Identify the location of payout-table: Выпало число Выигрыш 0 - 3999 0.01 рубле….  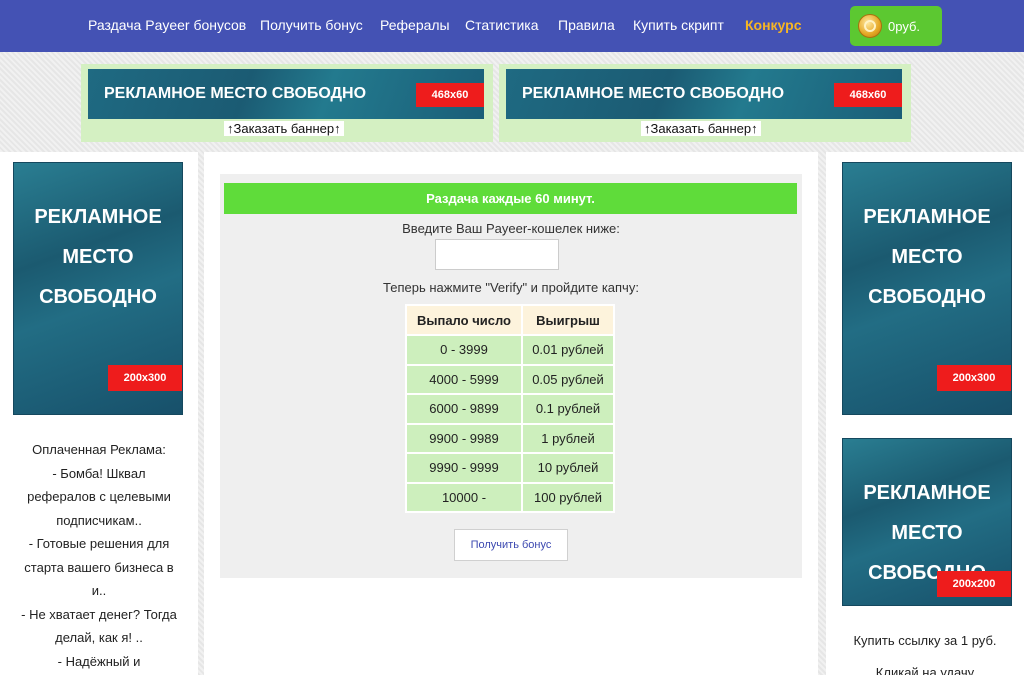
(510, 408).